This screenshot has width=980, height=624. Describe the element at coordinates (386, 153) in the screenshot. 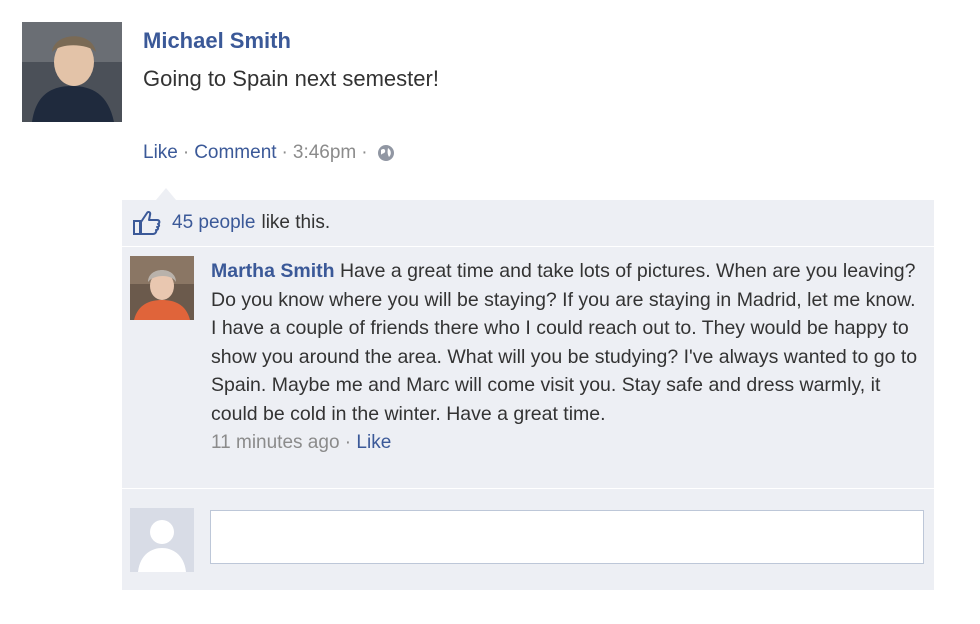

I see `globe-icon` at that location.